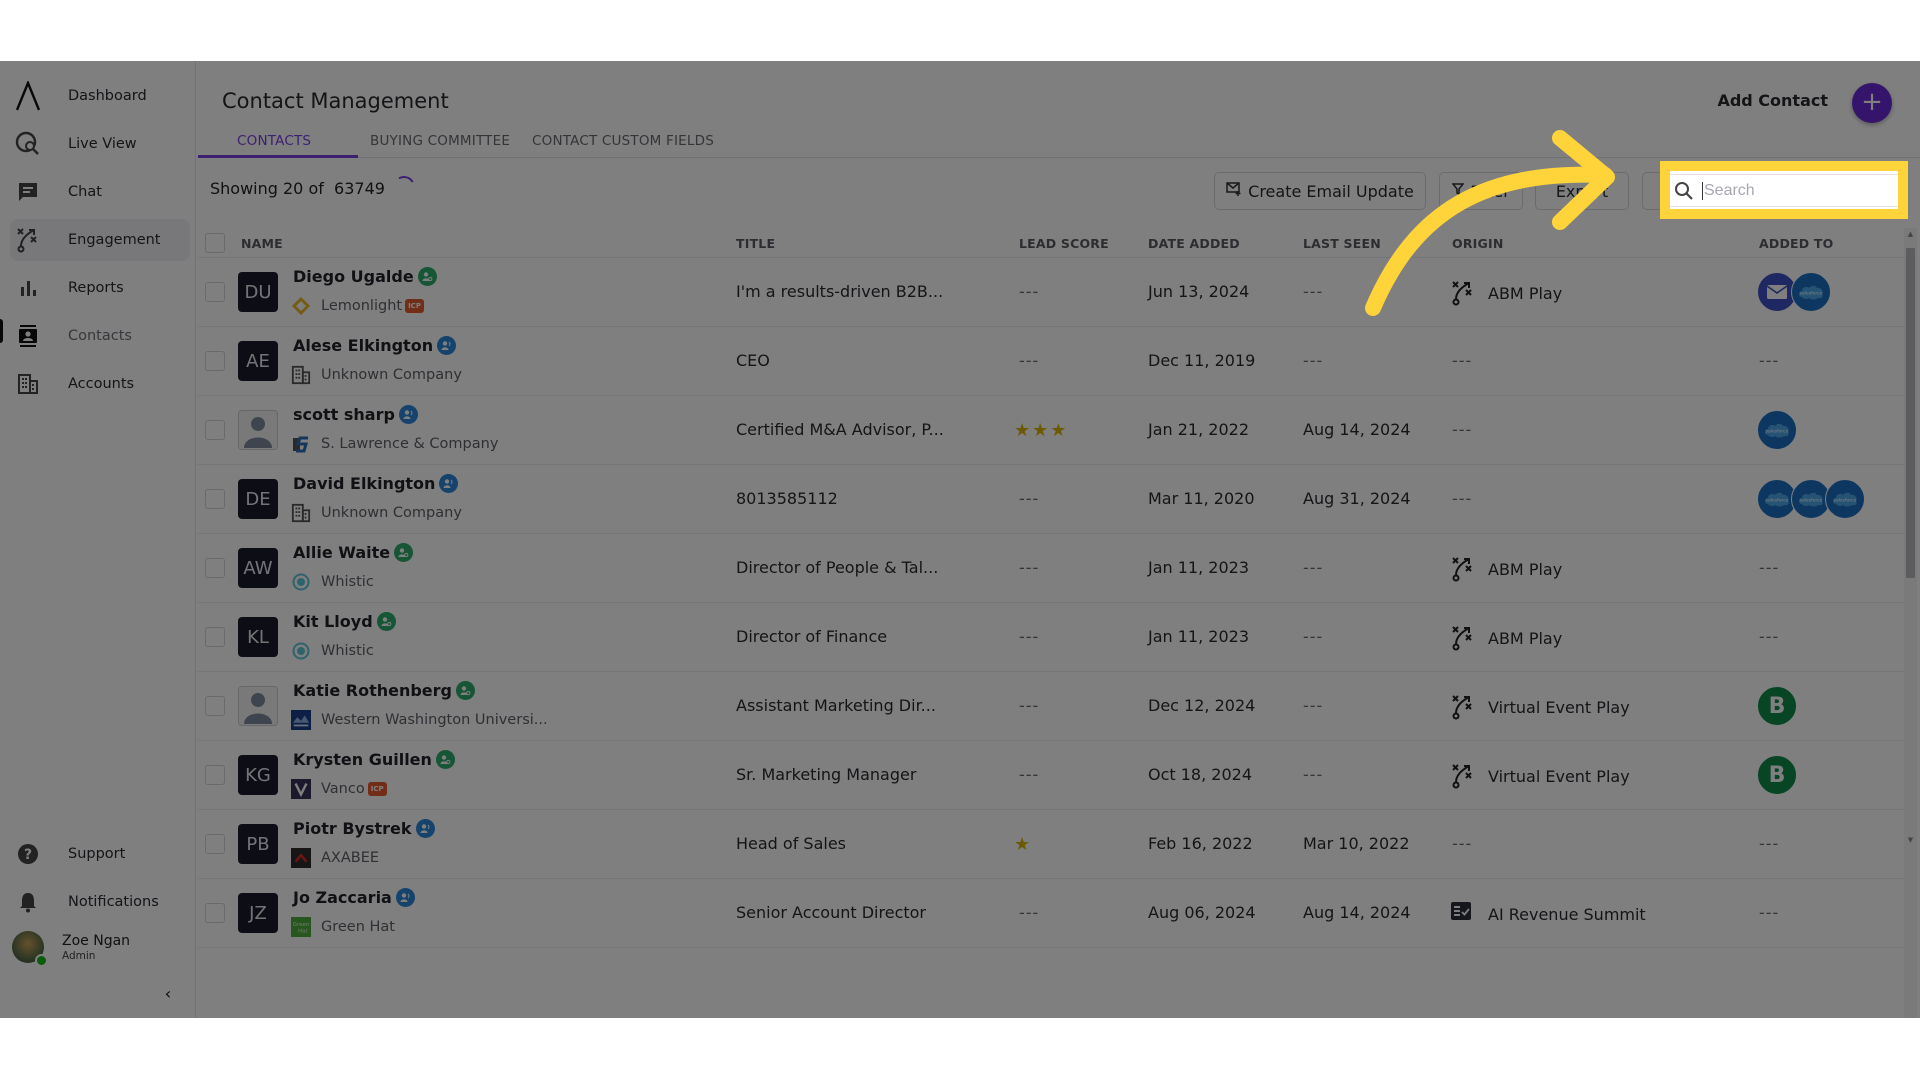 This screenshot has width=1920, height=1080. I want to click on date-added: Jan 21, 2022, so click(1198, 429).